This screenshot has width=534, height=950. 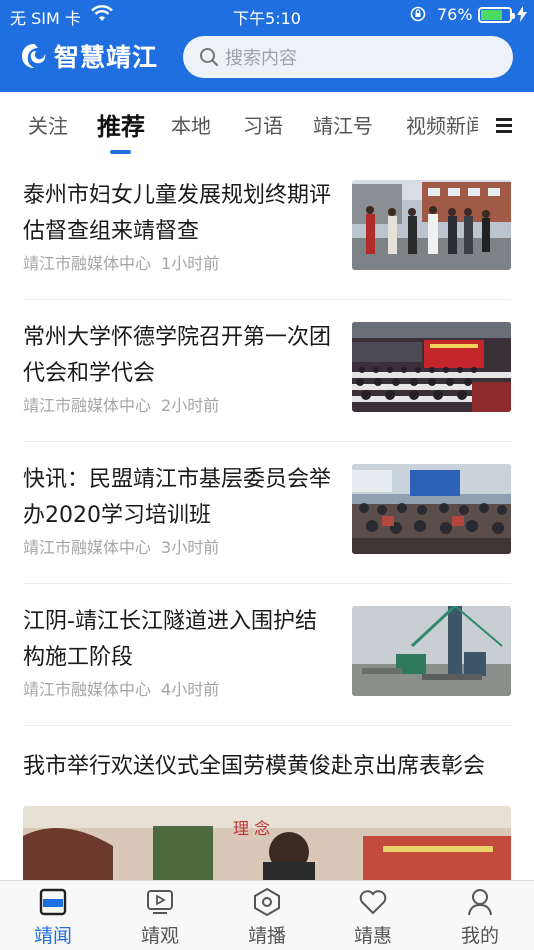 I want to click on logo-mark-icon, so click(x=34, y=56).